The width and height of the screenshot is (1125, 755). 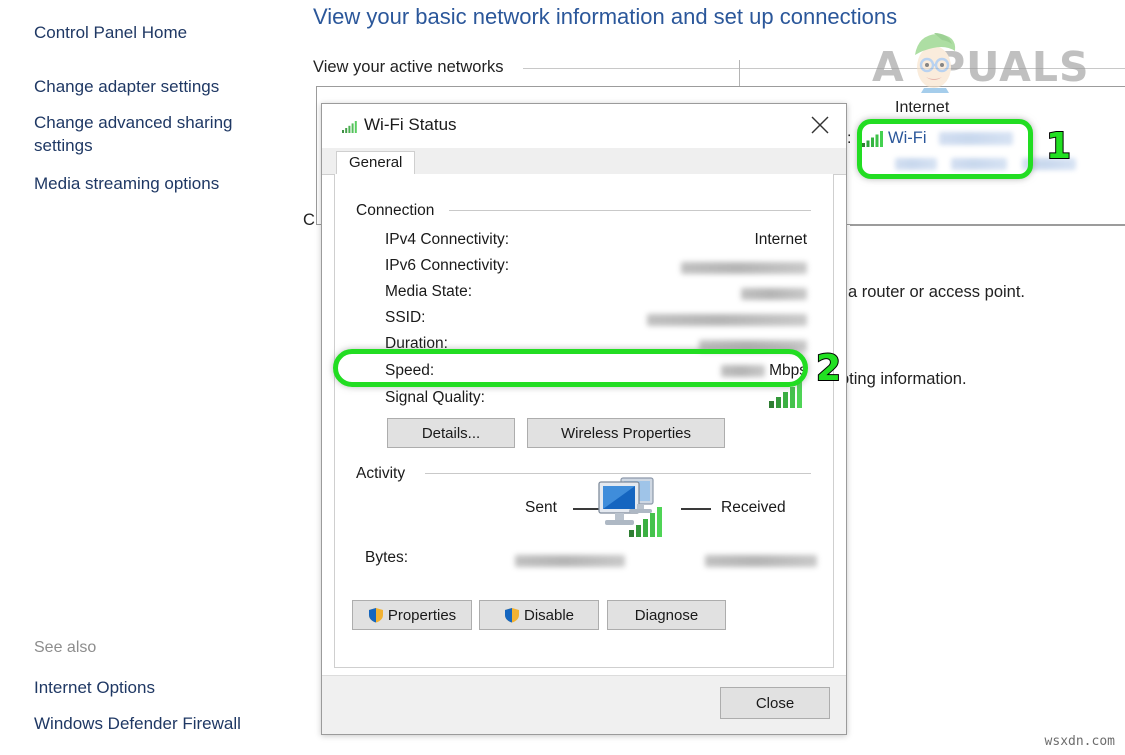 I want to click on sidebar-item-change-advanced-sharing-settings: Change advanced sharing settings, so click(x=144, y=134).